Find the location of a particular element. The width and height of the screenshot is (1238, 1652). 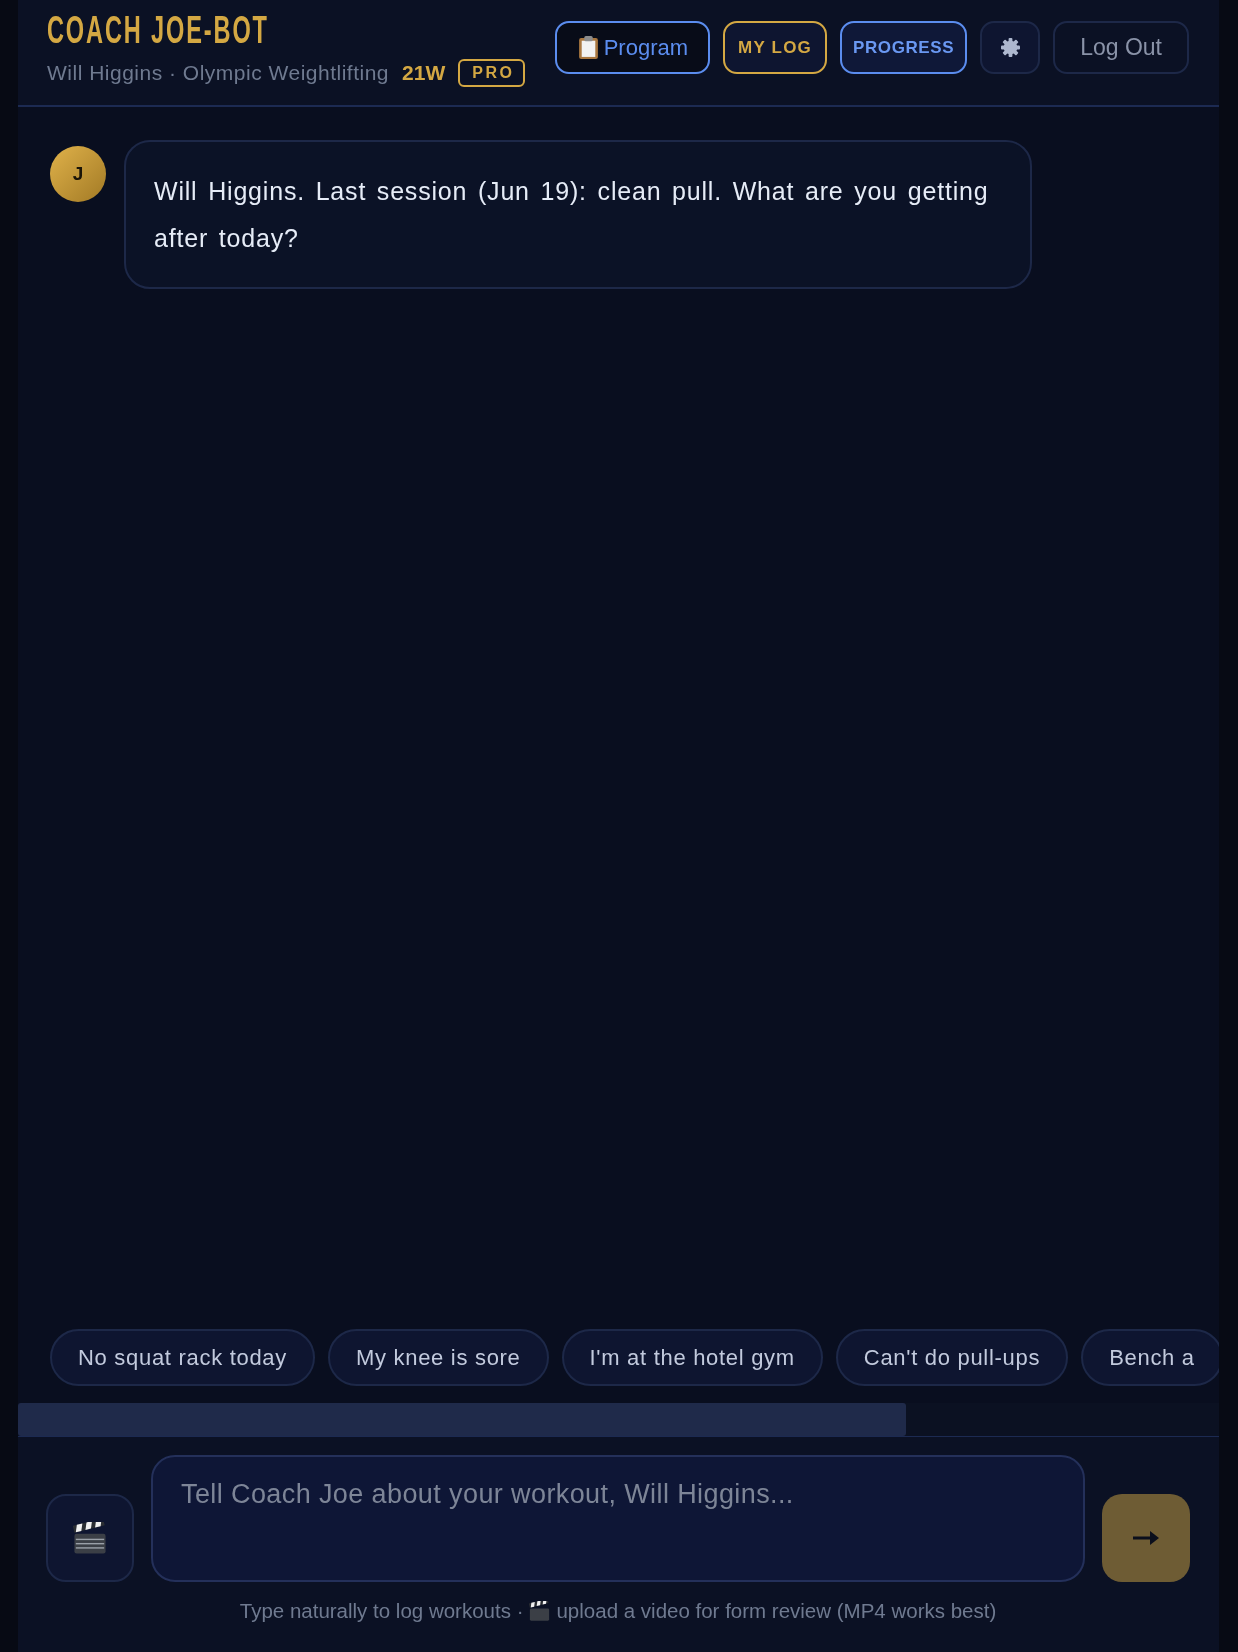

send-button is located at coordinates (1146, 1538).